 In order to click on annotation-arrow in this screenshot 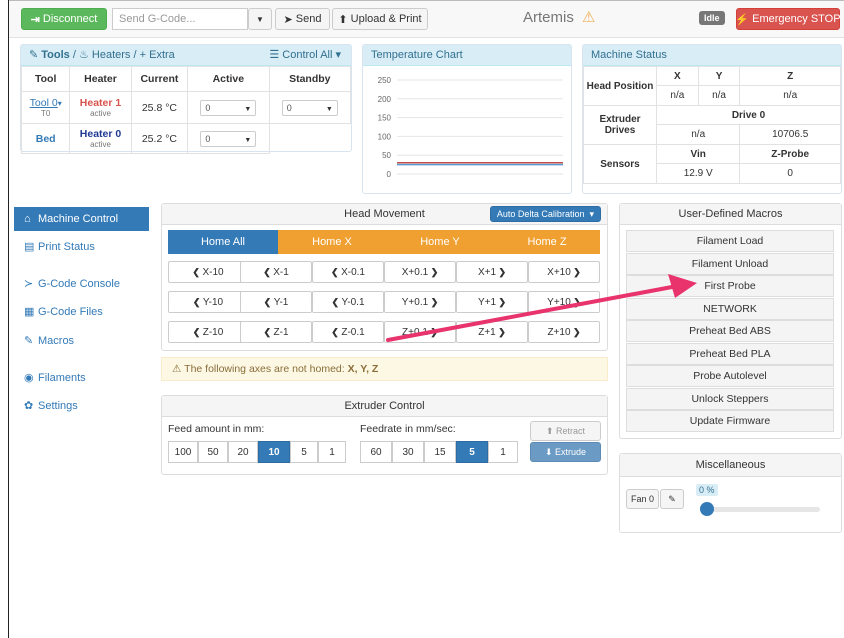, I will do `click(541, 308)`.